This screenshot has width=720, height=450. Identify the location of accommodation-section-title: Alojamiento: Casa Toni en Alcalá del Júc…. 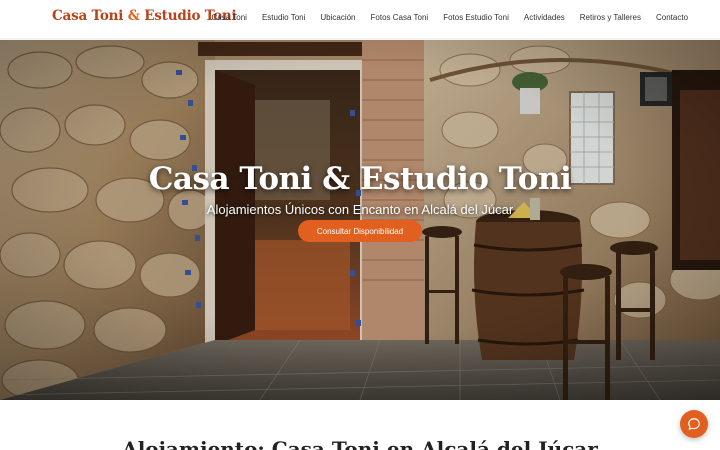
(360, 443).